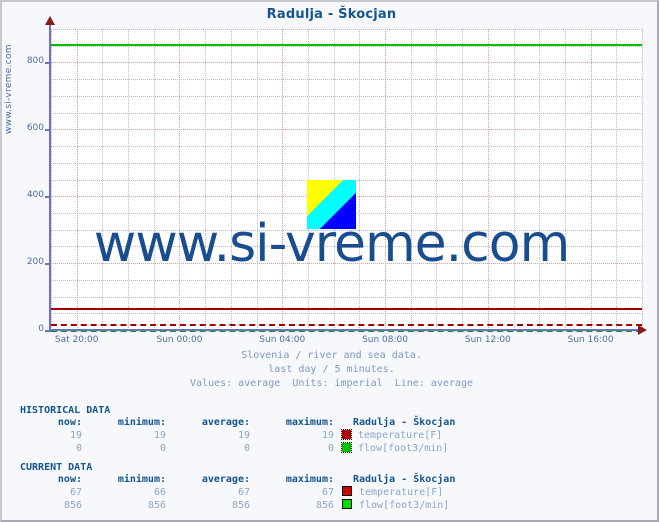 This screenshot has width=659, height=522. What do you see at coordinates (179, 340) in the screenshot?
I see `x-axis-tick-label: Sun 00:00` at bounding box center [179, 340].